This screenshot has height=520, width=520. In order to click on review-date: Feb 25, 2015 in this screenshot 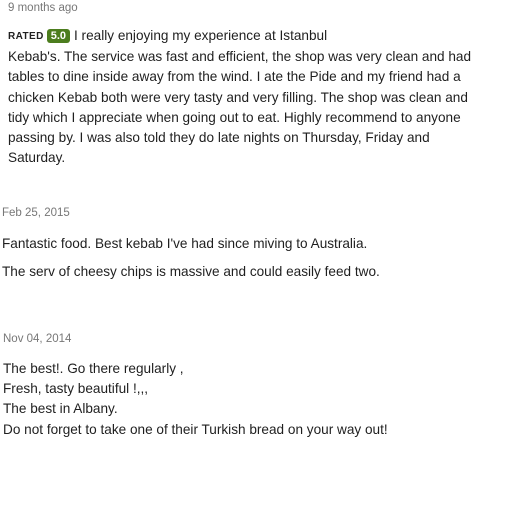, I will do `click(36, 213)`.